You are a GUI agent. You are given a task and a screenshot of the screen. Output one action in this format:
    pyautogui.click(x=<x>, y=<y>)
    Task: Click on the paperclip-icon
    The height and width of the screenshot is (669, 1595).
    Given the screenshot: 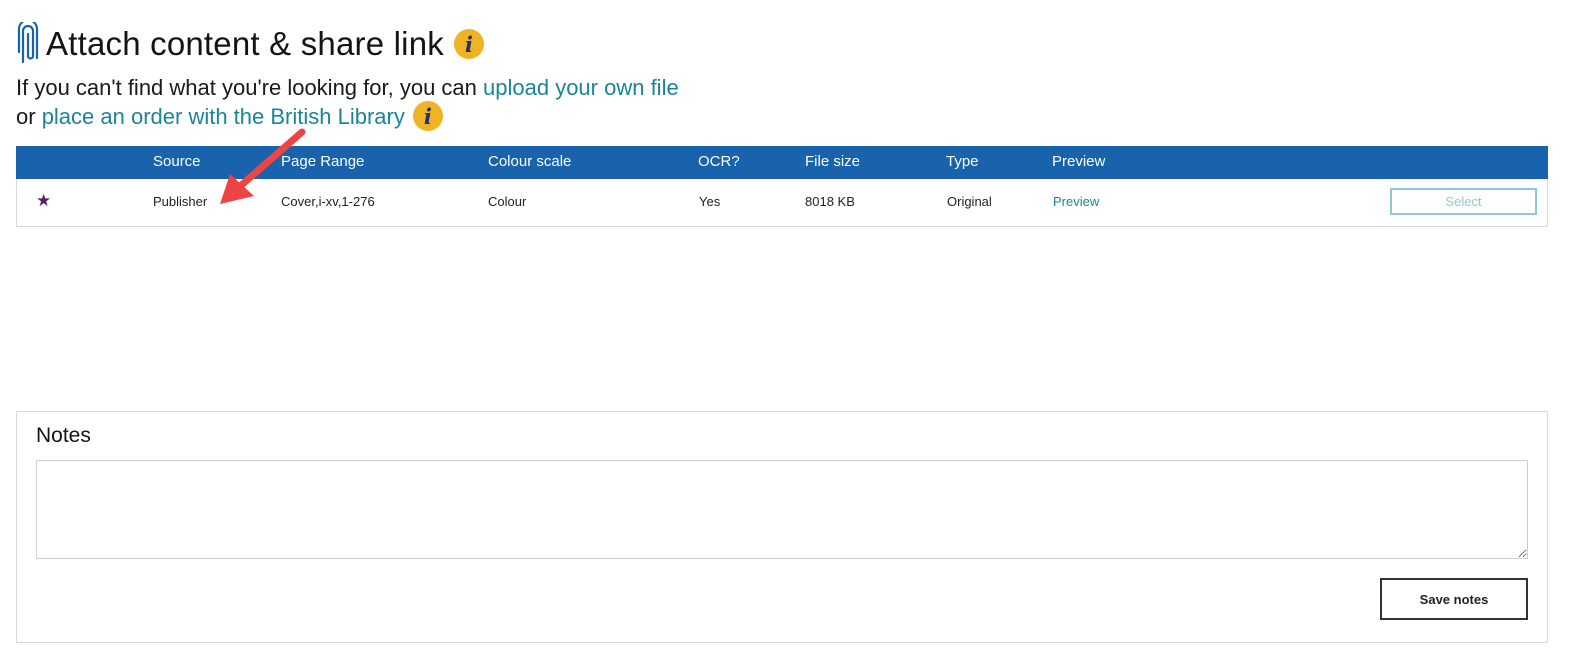 What is the action you would take?
    pyautogui.click(x=28, y=43)
    